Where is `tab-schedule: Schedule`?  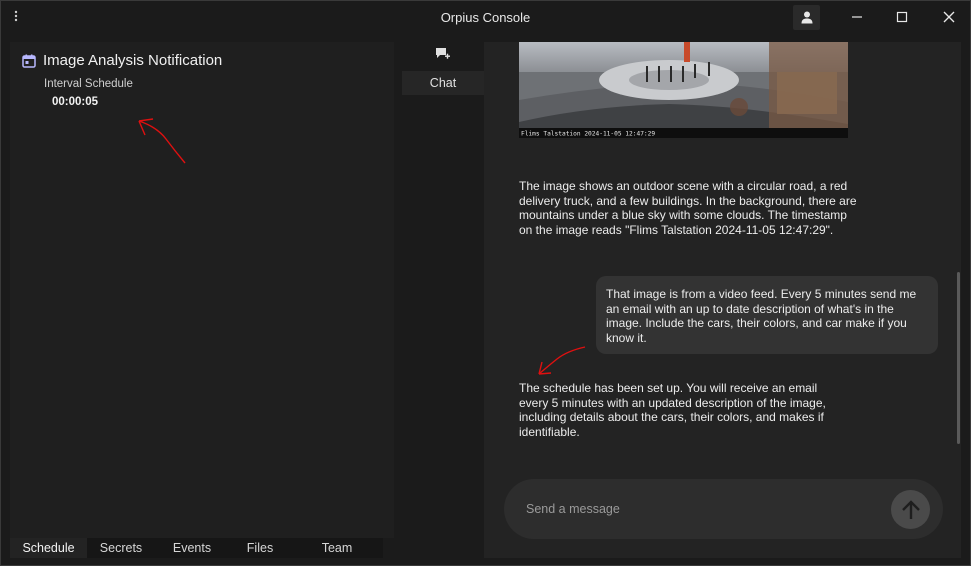 tab-schedule: Schedule is located at coordinates (48, 548).